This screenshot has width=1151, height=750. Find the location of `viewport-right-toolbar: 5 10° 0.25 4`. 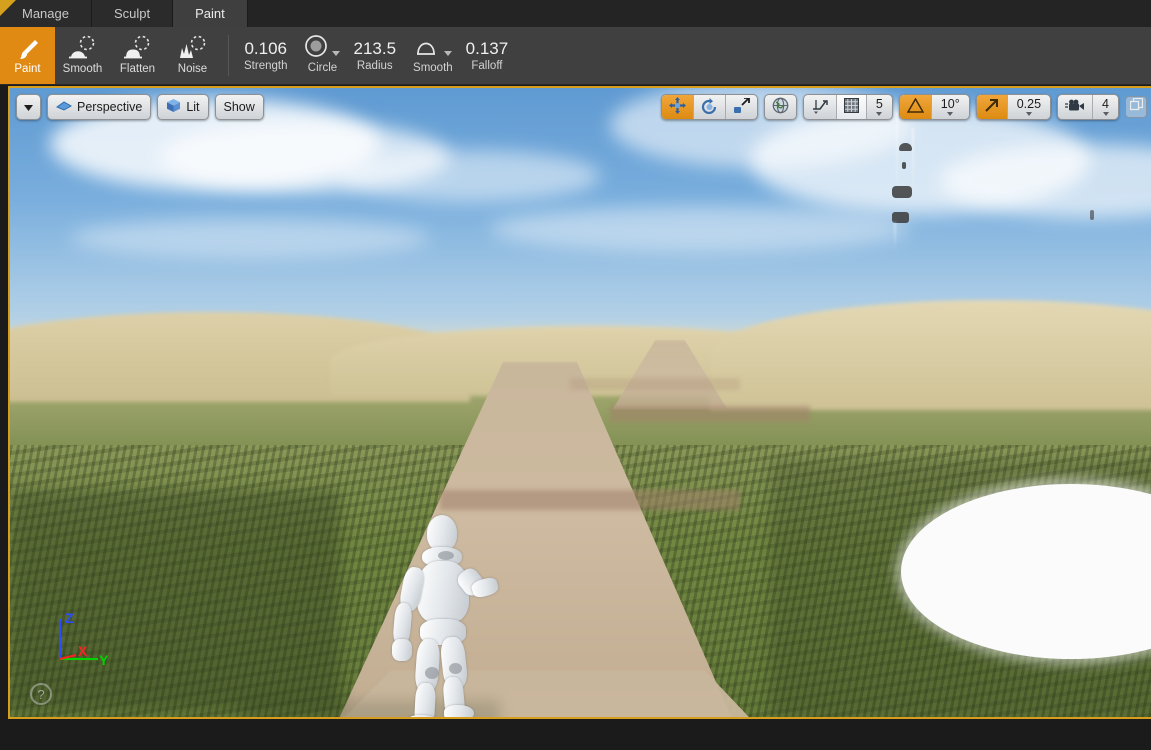

viewport-right-toolbar: 5 10° 0.25 4 is located at coordinates (903, 107).